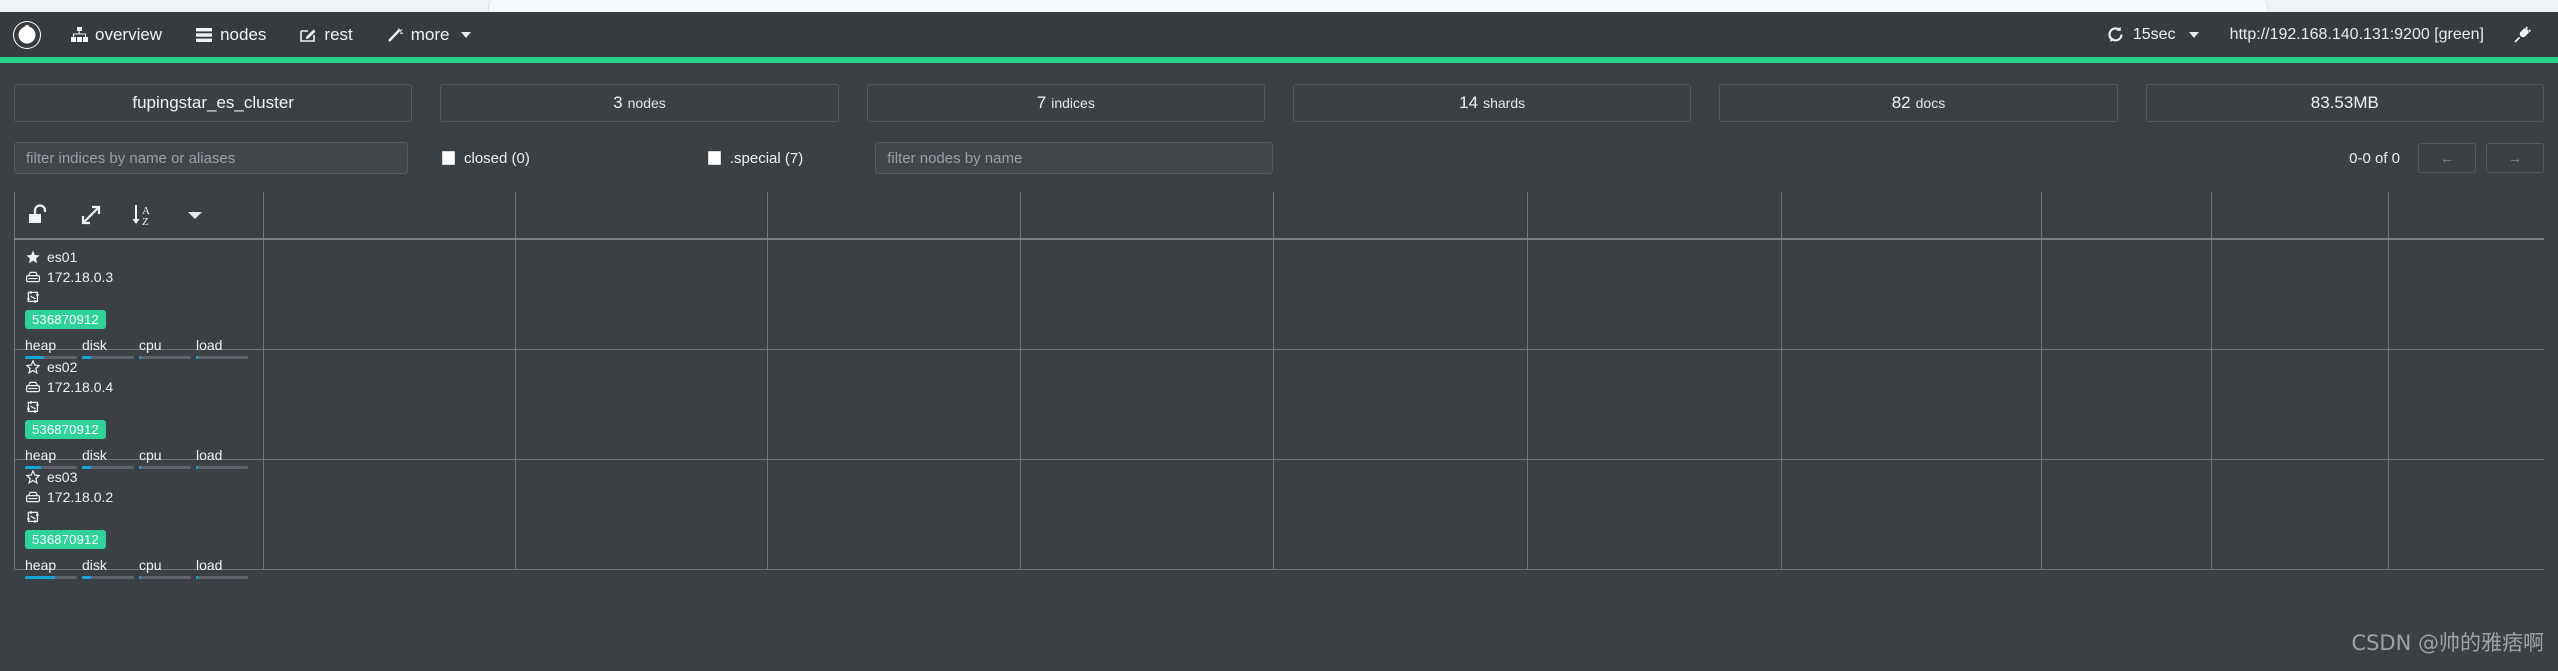 This screenshot has height=671, width=2558. What do you see at coordinates (2447, 158) in the screenshot?
I see `pagination-prev-button: ←` at bounding box center [2447, 158].